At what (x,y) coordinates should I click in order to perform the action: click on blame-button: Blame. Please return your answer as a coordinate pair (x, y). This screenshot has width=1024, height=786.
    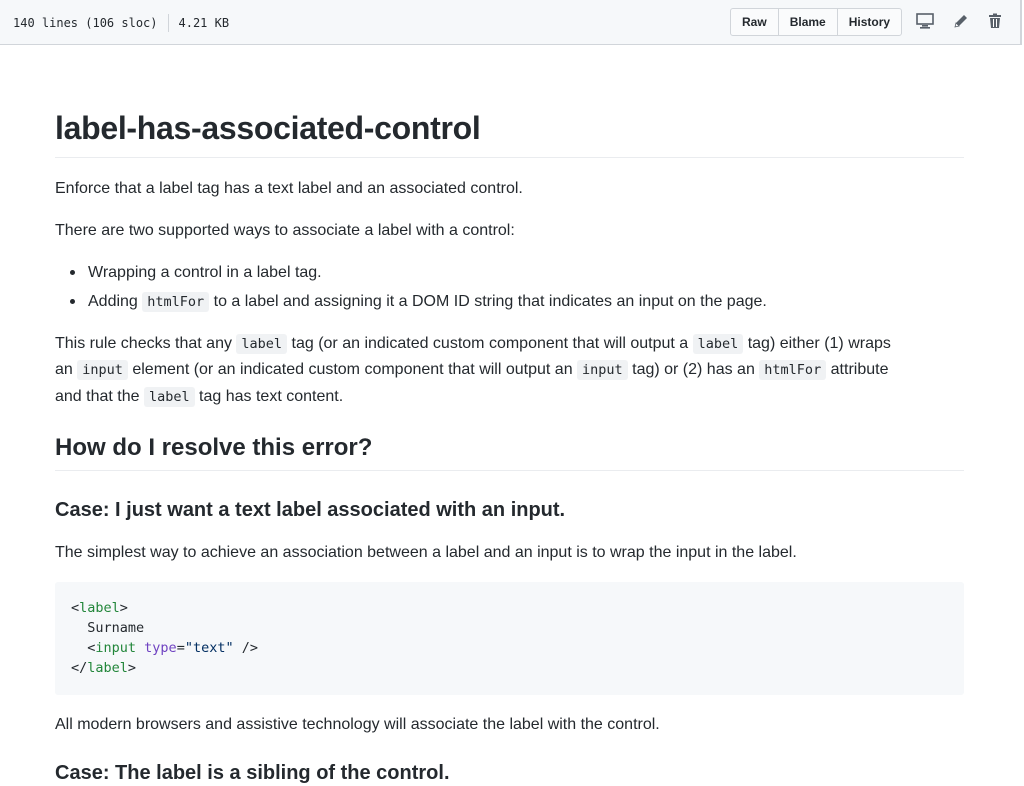
    Looking at the image, I should click on (807, 22).